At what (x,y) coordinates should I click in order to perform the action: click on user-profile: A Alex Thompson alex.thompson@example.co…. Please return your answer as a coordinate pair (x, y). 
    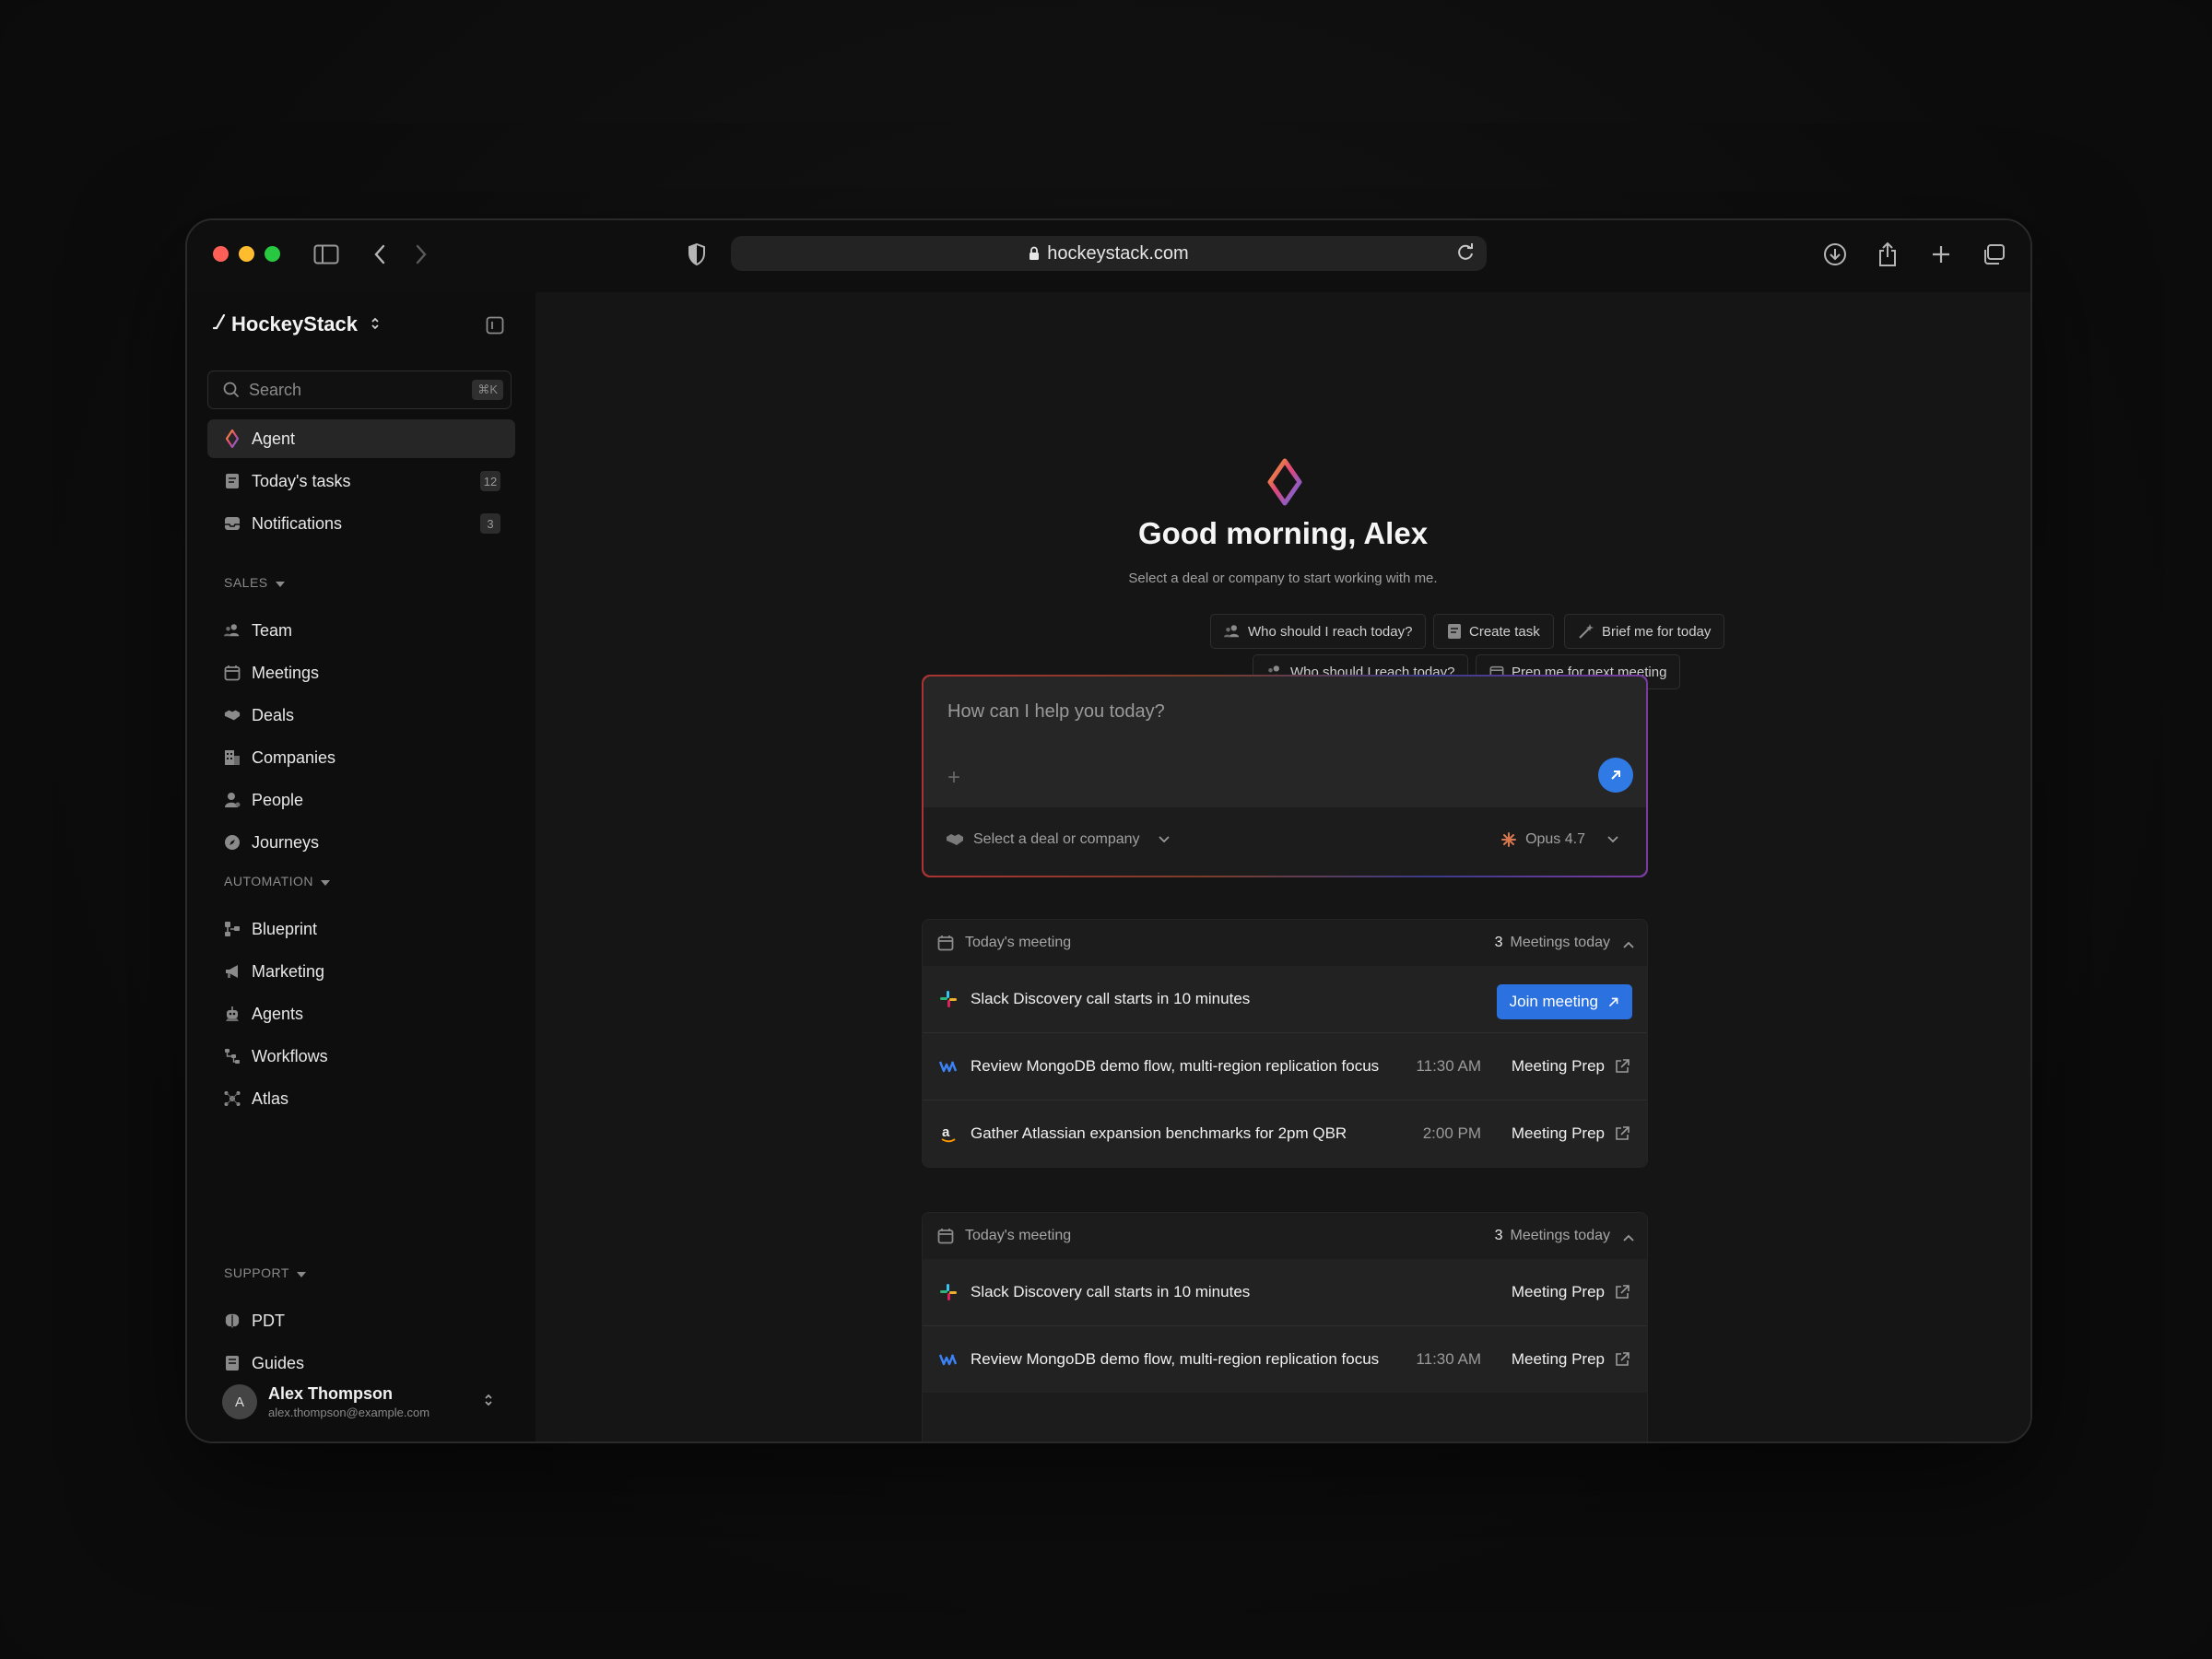
    Looking at the image, I should click on (325, 1401).